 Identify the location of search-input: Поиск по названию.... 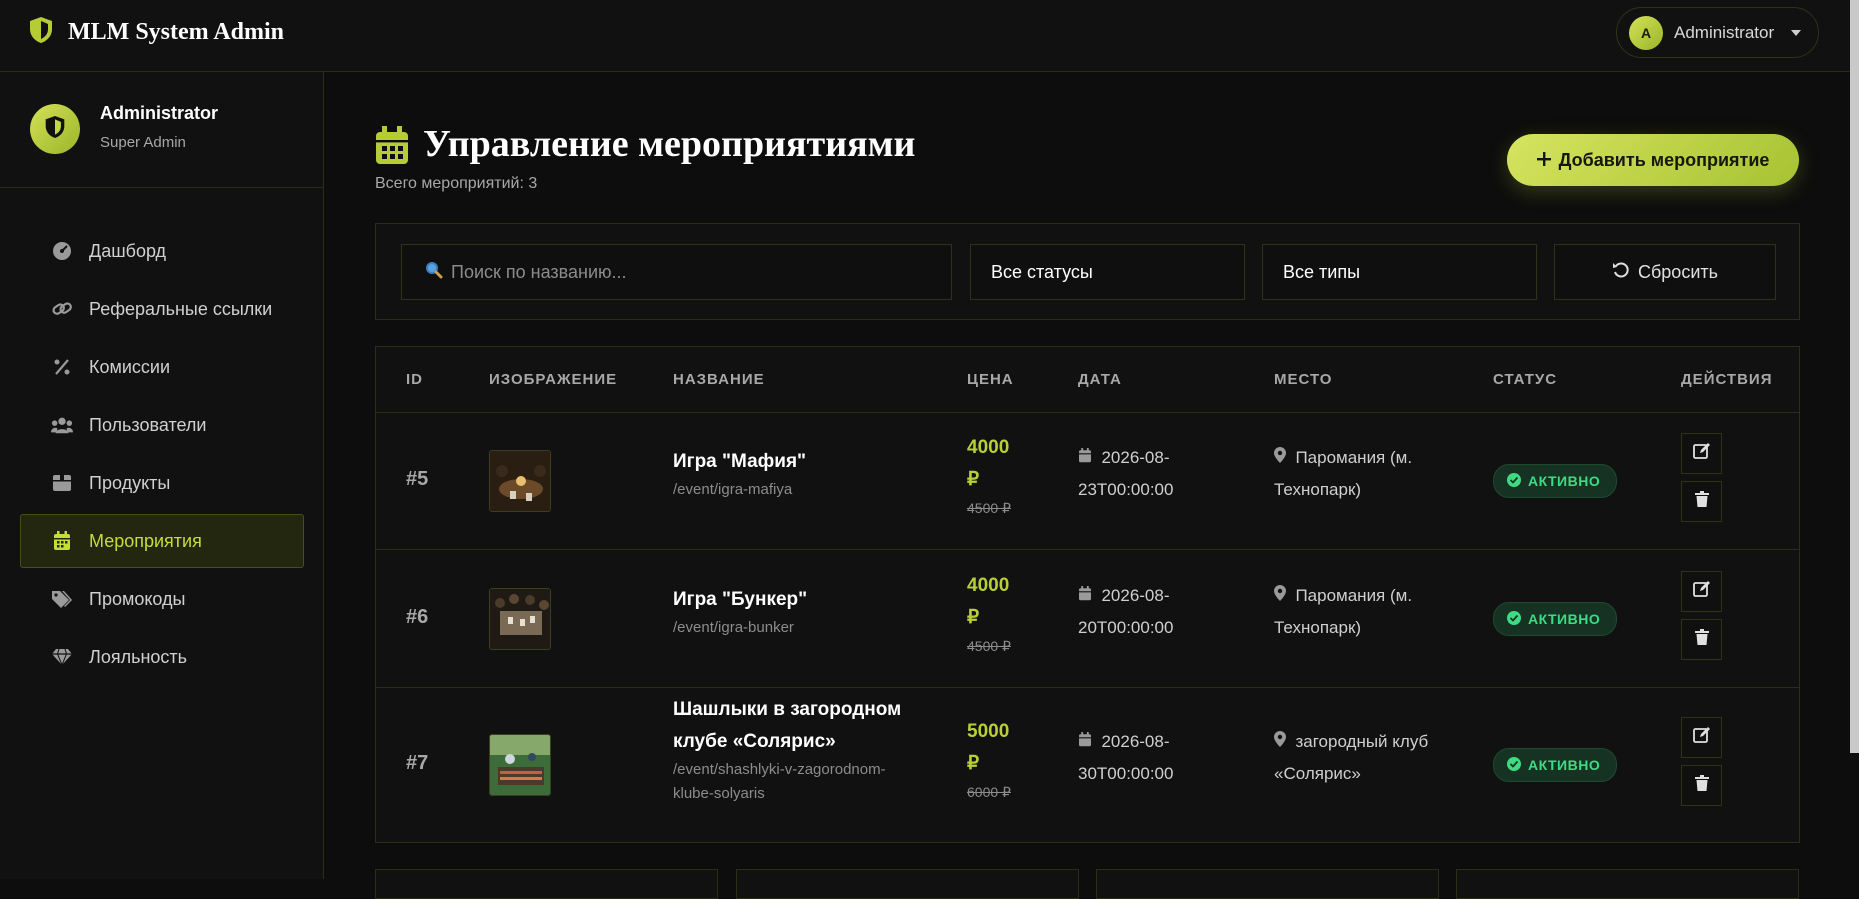
(676, 272).